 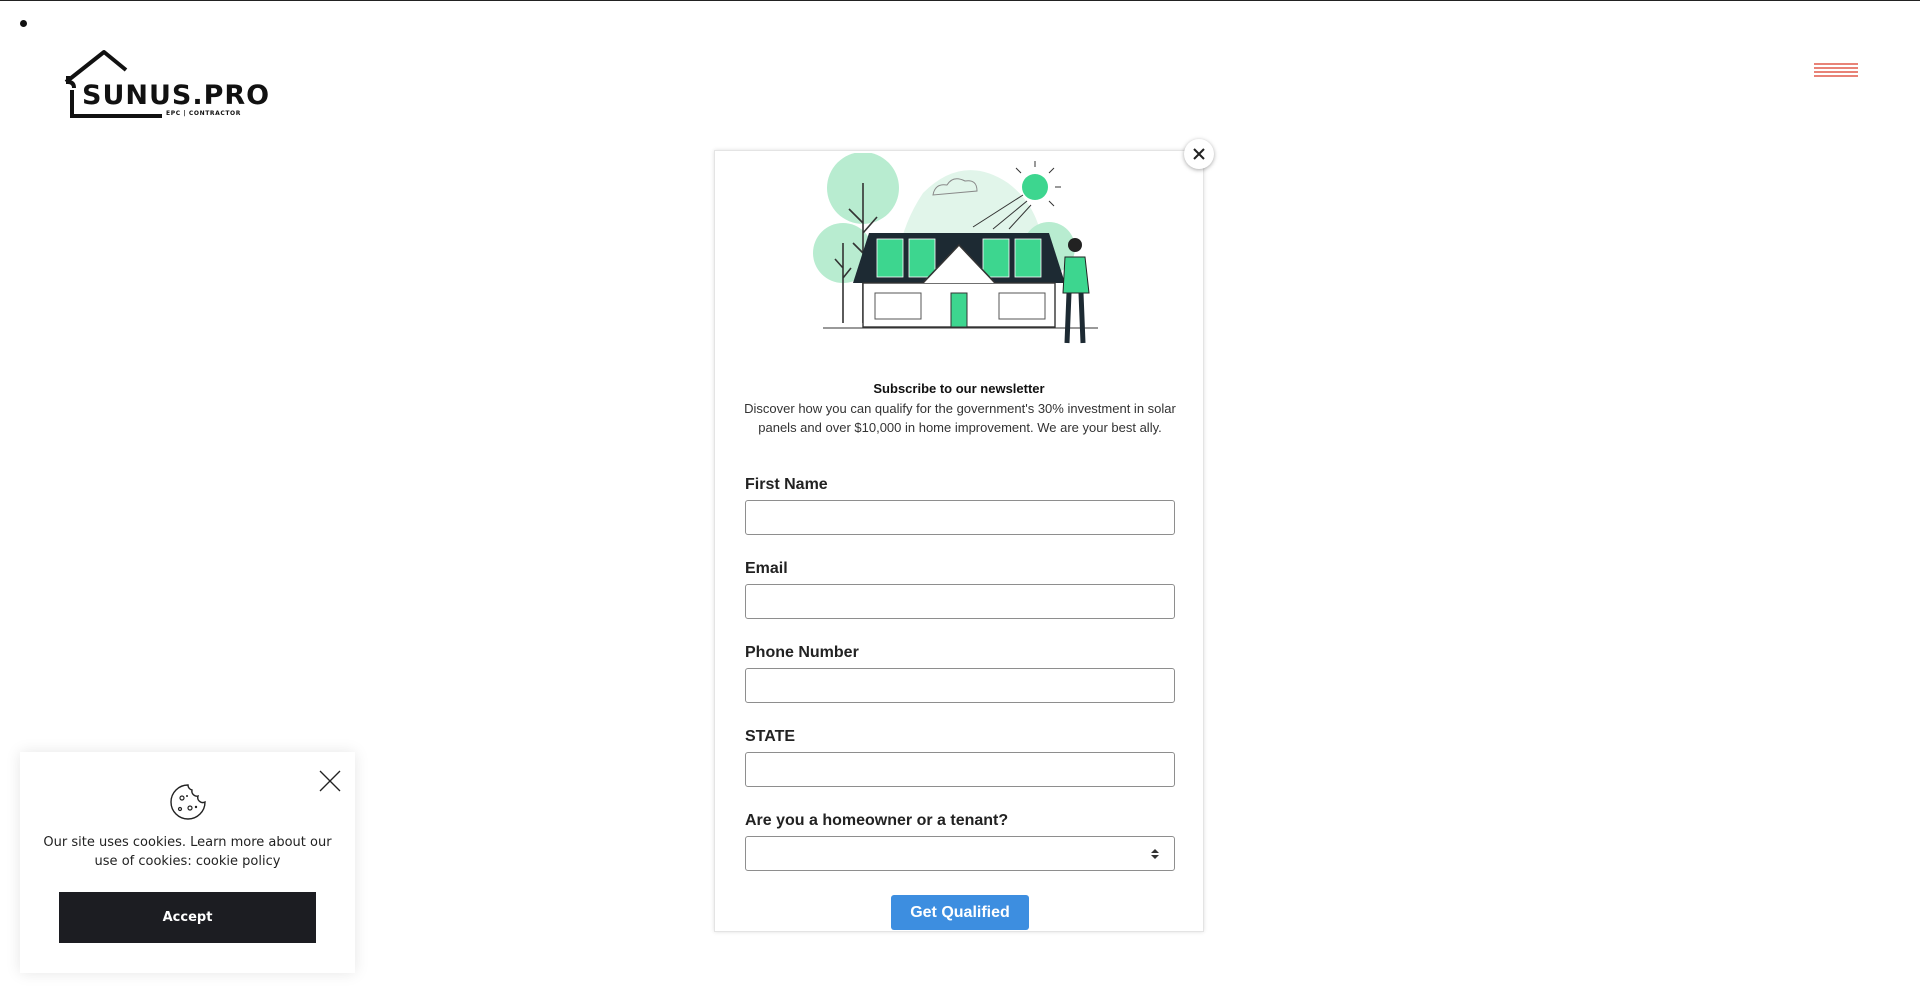 I want to click on hamburger-menu-icon, so click(x=1836, y=70).